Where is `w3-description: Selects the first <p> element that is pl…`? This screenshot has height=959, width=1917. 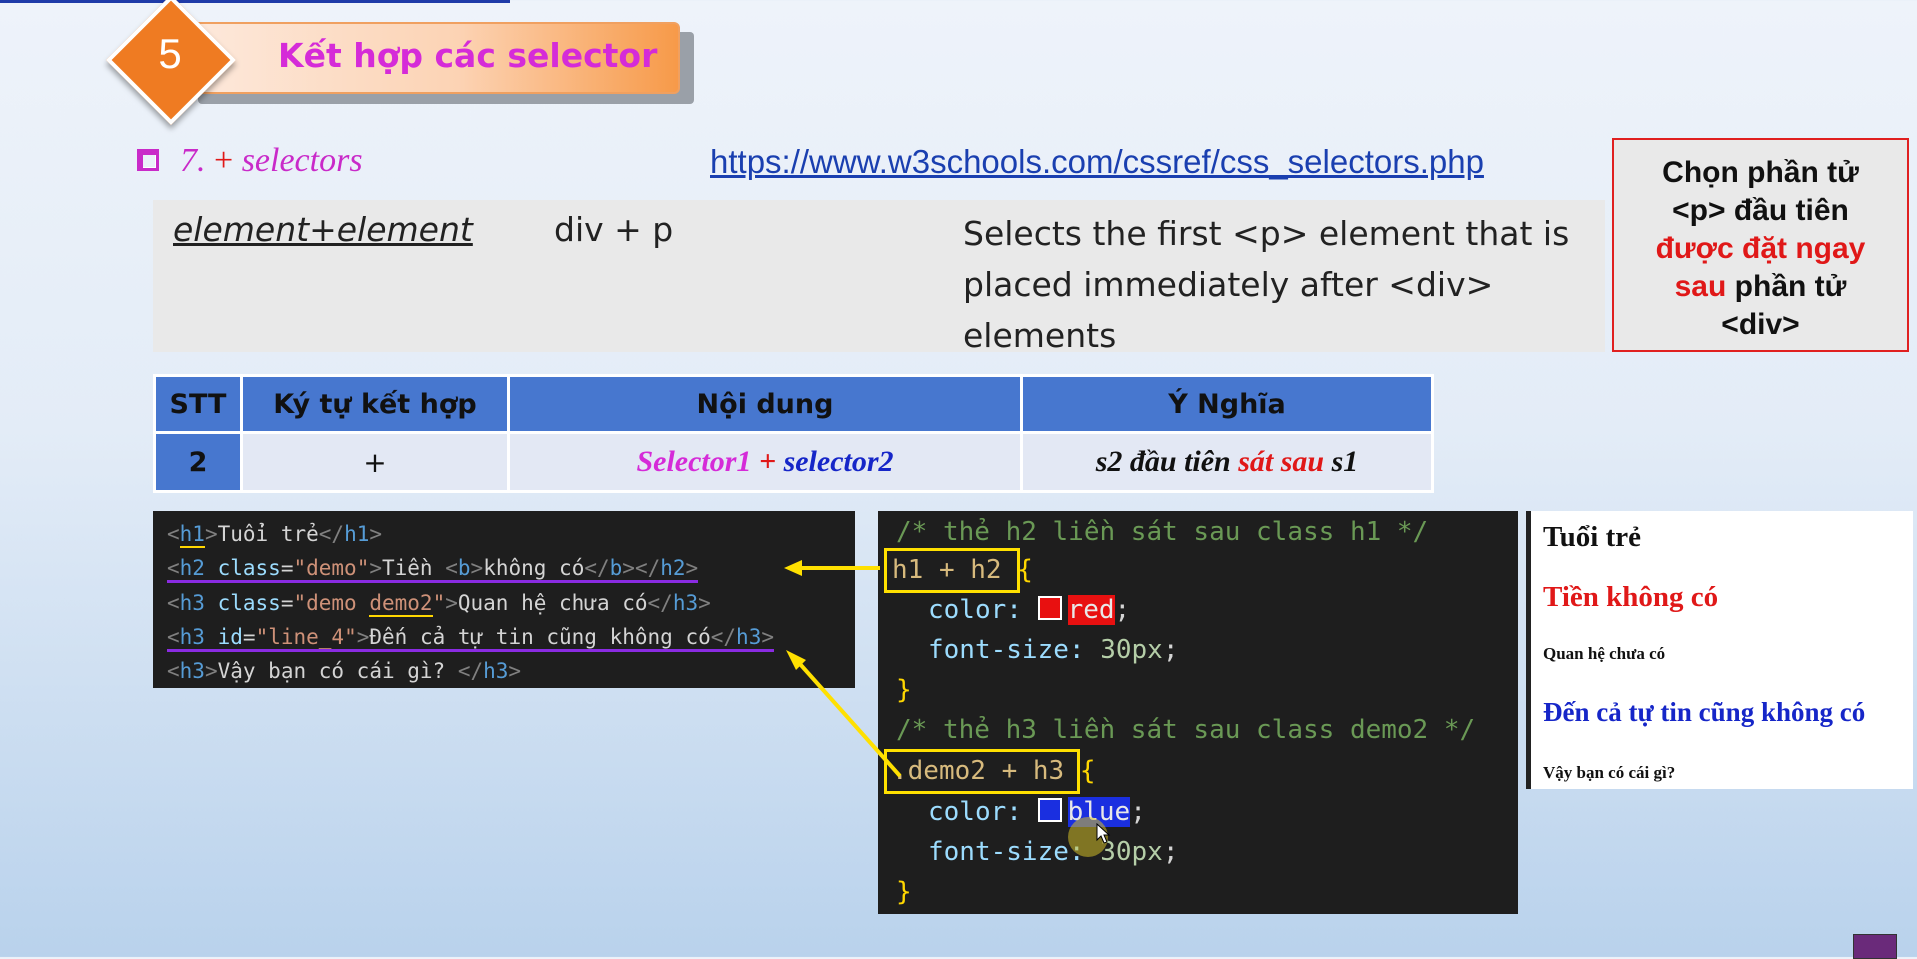
w3-description: Selects the first <p> element that is pl… is located at coordinates (1266, 284).